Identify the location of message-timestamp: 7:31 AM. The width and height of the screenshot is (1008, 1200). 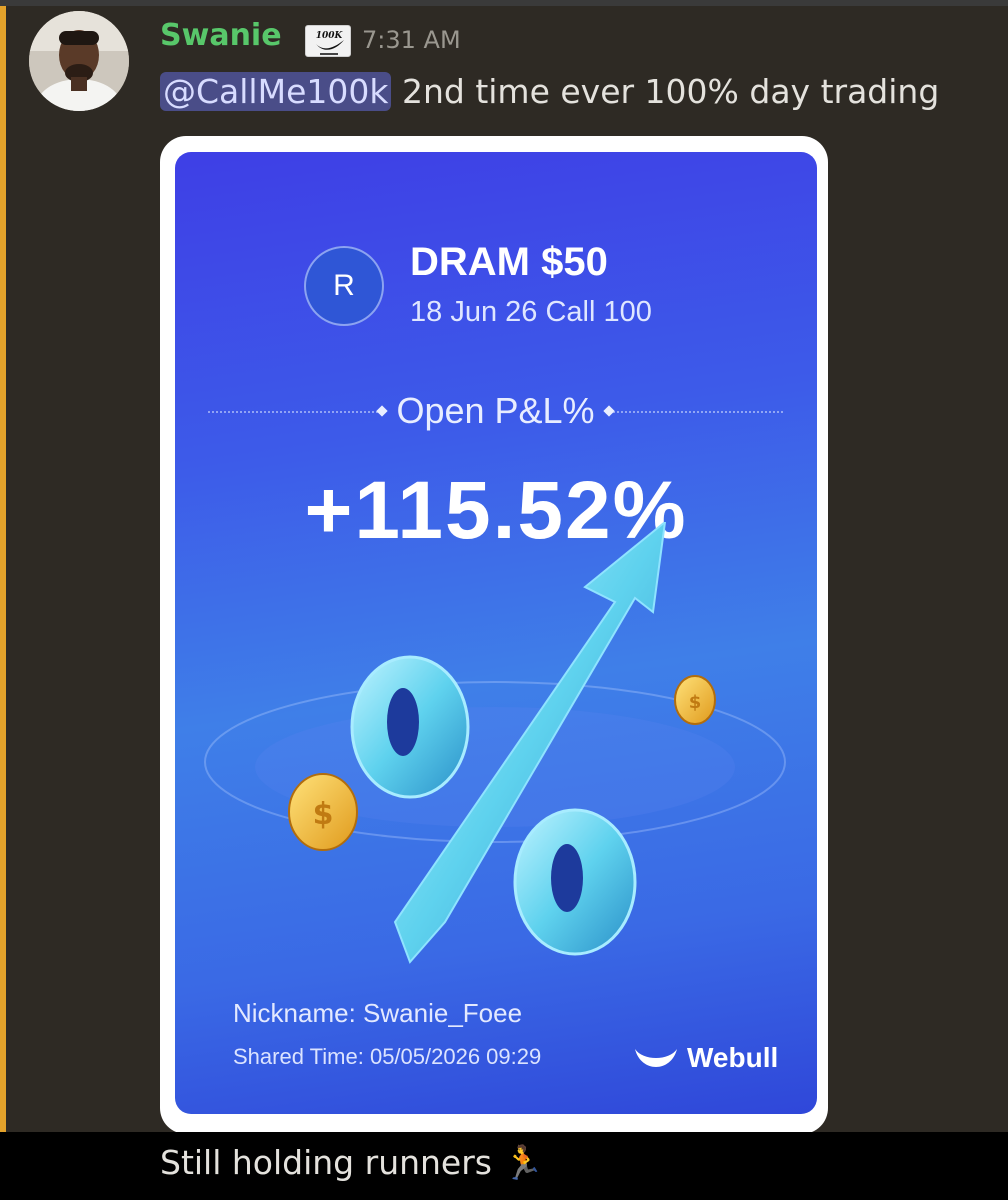
(411, 40).